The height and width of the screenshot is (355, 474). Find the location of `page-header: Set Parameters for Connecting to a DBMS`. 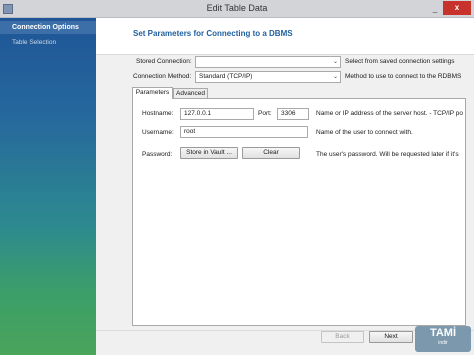

page-header: Set Parameters for Connecting to a DBMS is located at coordinates (285, 36).